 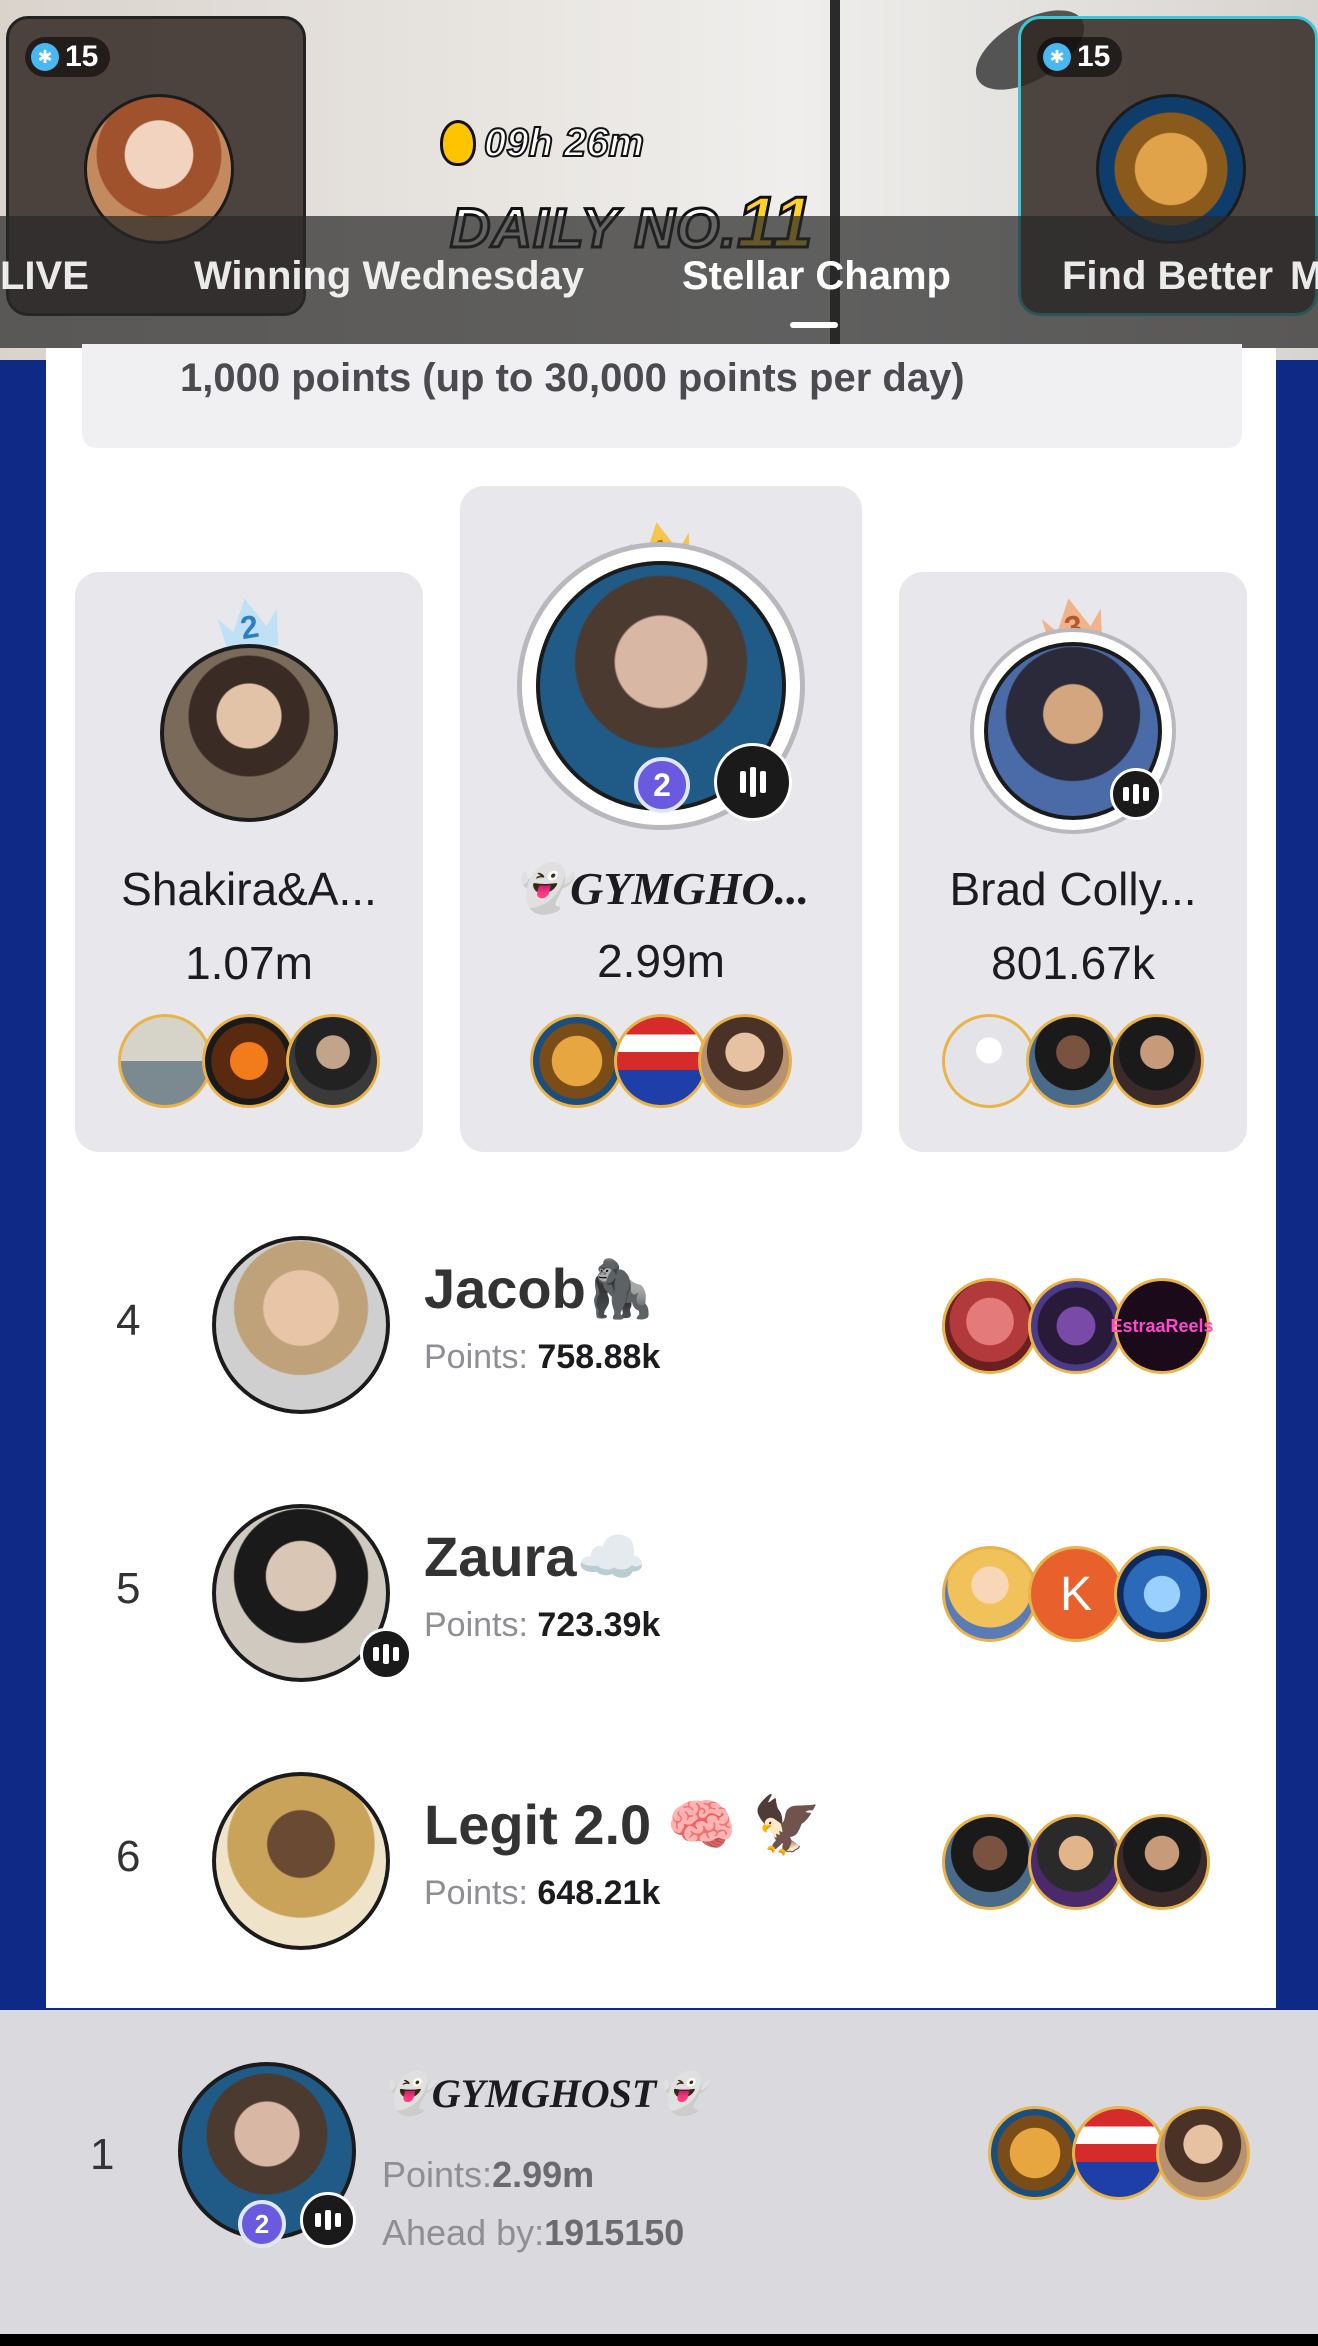 What do you see at coordinates (128, 1320) in the screenshot?
I see `rank-number: 4` at bounding box center [128, 1320].